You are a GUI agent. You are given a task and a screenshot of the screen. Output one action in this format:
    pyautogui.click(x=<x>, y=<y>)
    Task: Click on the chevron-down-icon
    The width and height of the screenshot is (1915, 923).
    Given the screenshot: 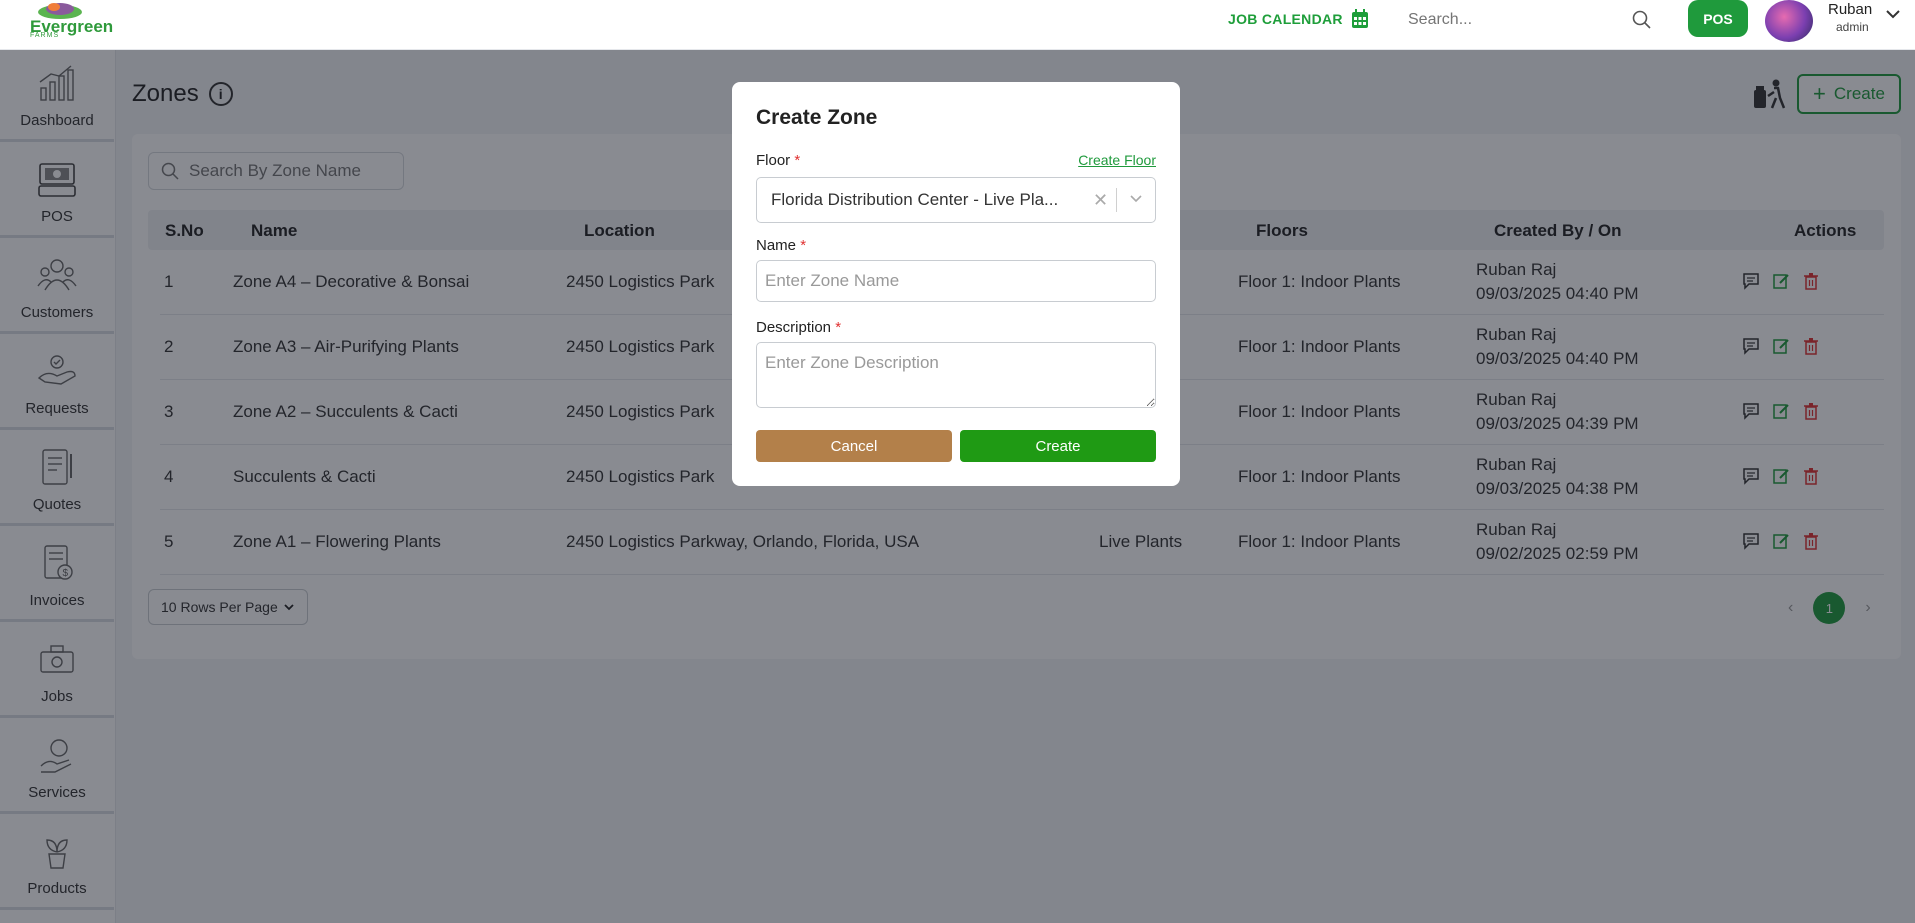 What is the action you would take?
    pyautogui.click(x=1136, y=199)
    